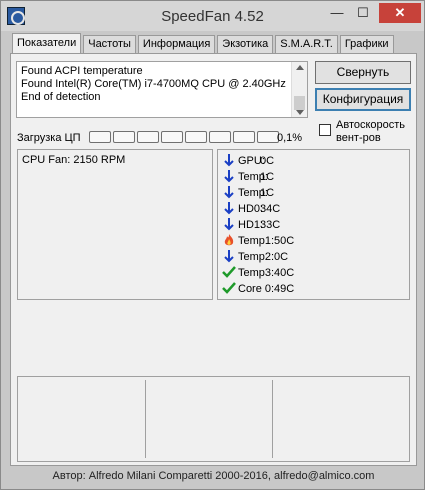 Image resolution: width=425 pixels, height=490 pixels. What do you see at coordinates (256, 273) in the screenshot?
I see `temperature-label: Temp3:` at bounding box center [256, 273].